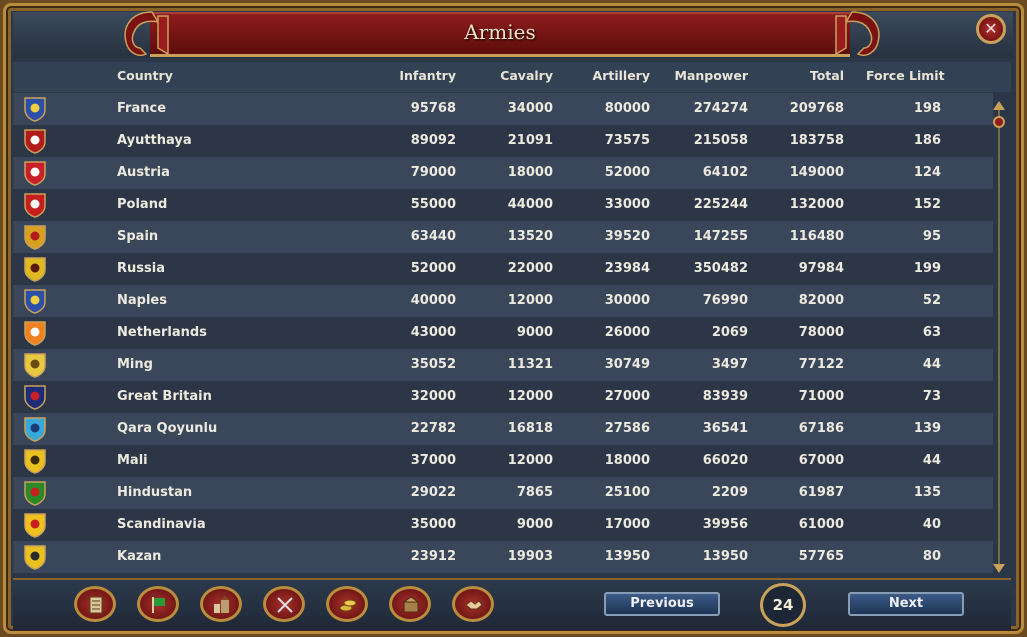 The width and height of the screenshot is (1027, 637). What do you see at coordinates (612, 75) in the screenshot?
I see `header-artillery: Artillery` at bounding box center [612, 75].